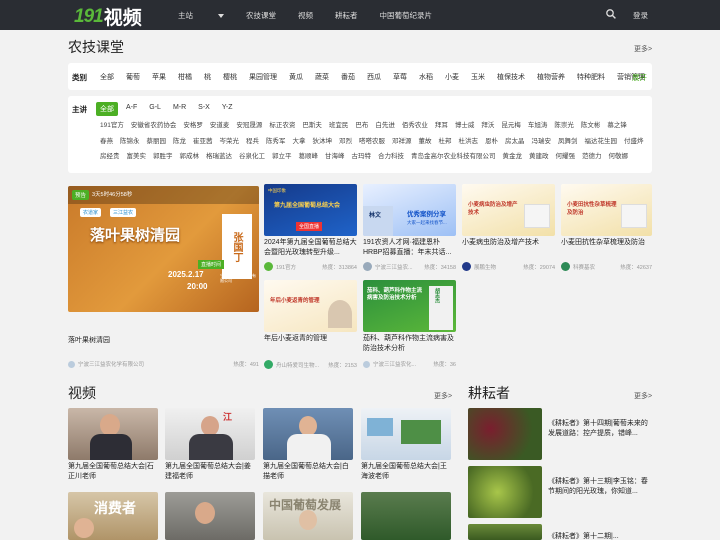 This screenshot has height=540, width=720. I want to click on speaker-item: 车旭涛, so click(538, 126).